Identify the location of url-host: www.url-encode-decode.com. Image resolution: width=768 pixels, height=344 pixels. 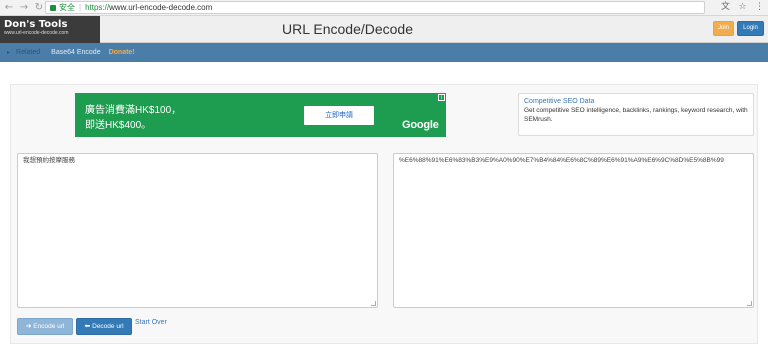
(161, 7).